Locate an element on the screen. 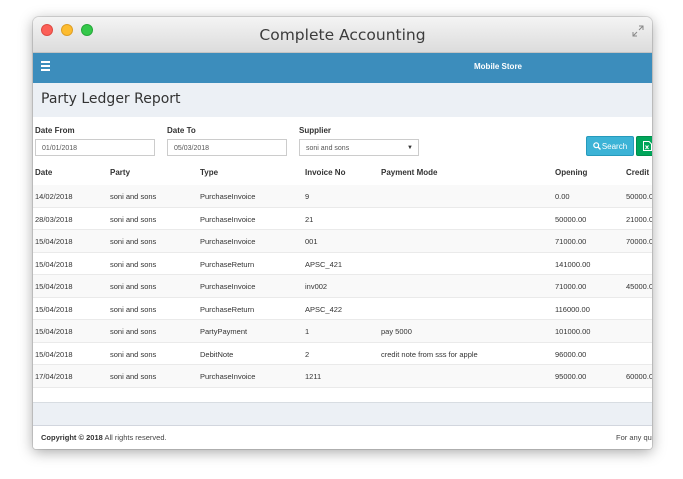 The width and height of the screenshot is (683, 479). cell-invoice: 1211 is located at coordinates (313, 376).